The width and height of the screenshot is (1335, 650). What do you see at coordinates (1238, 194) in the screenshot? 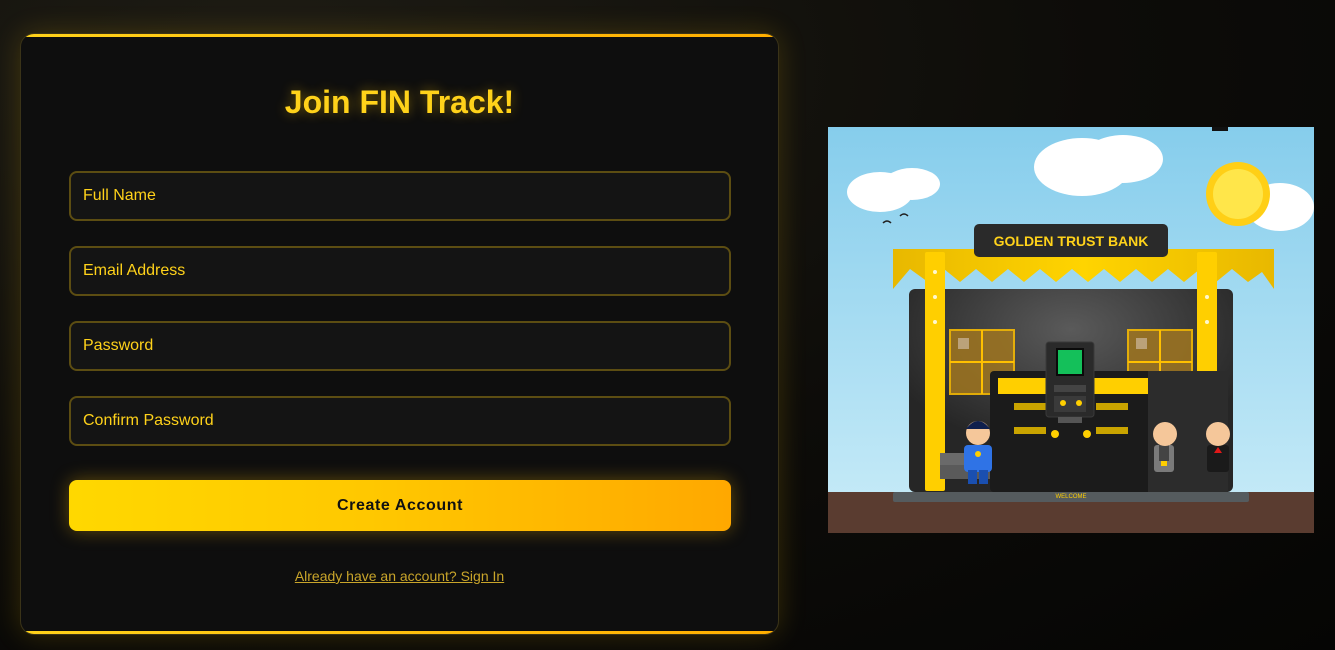
I see `sun-icon` at bounding box center [1238, 194].